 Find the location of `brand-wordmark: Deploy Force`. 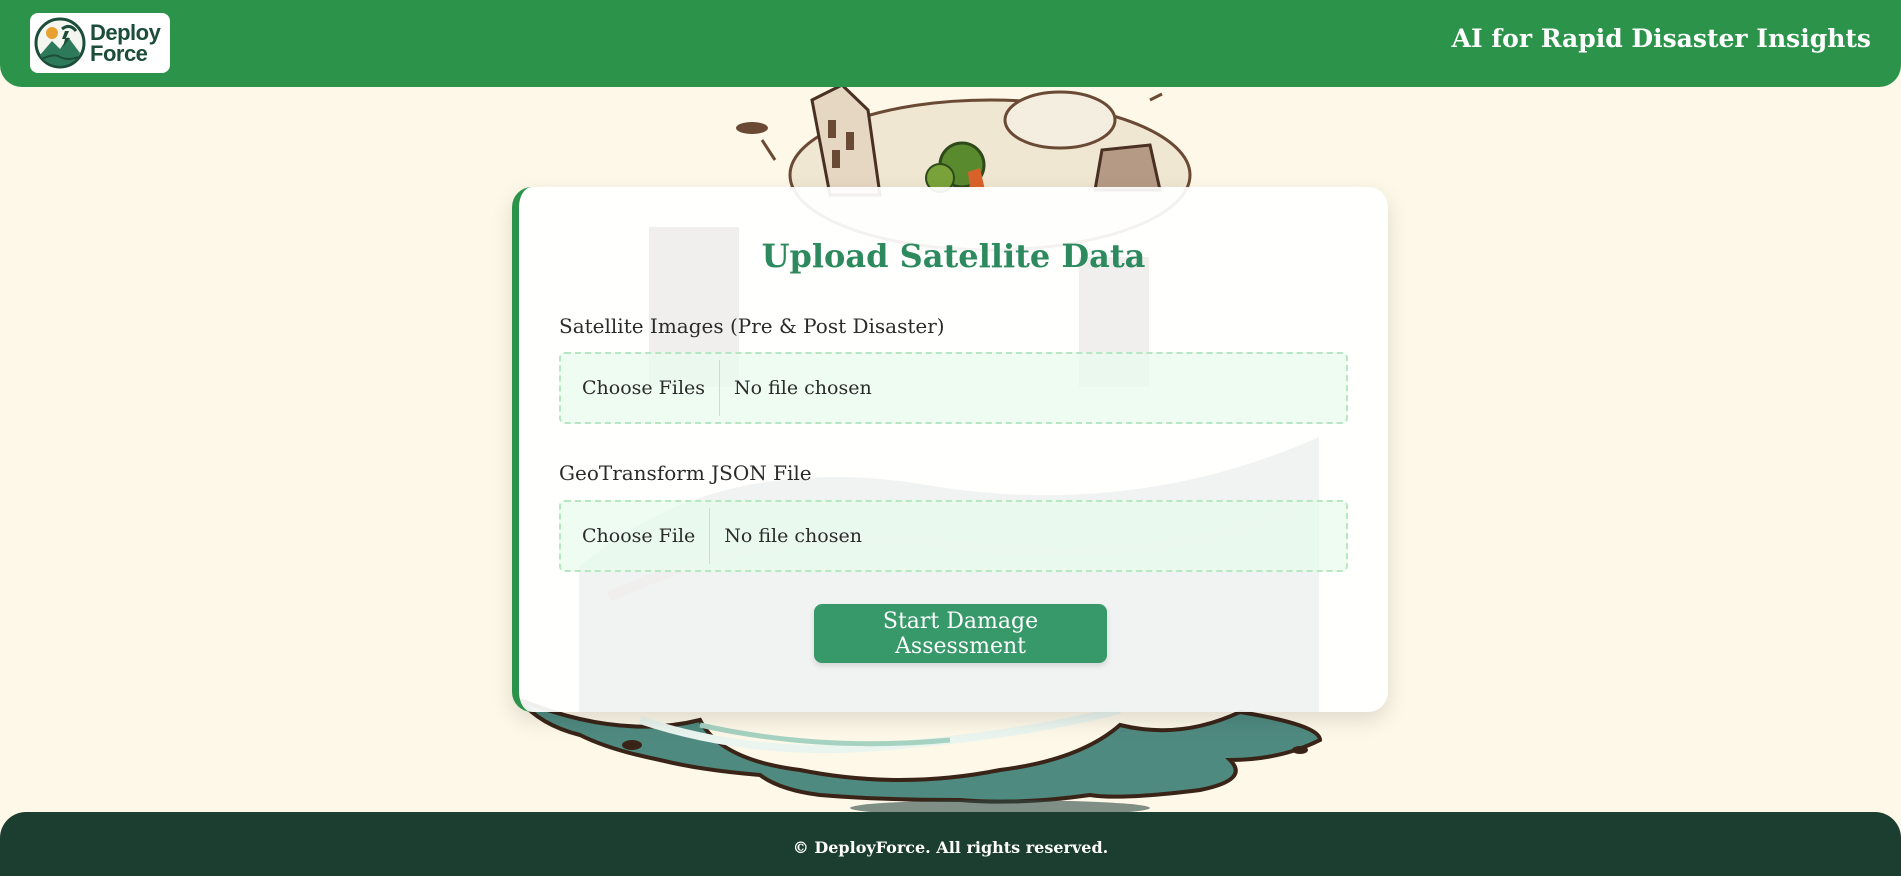

brand-wordmark: Deploy Force is located at coordinates (125, 43).